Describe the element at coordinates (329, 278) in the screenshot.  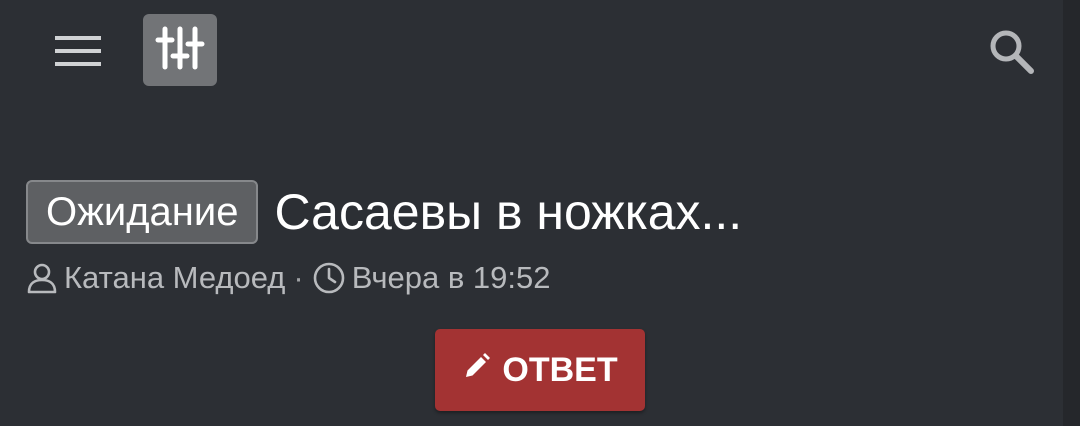
I see `clock-icon` at that location.